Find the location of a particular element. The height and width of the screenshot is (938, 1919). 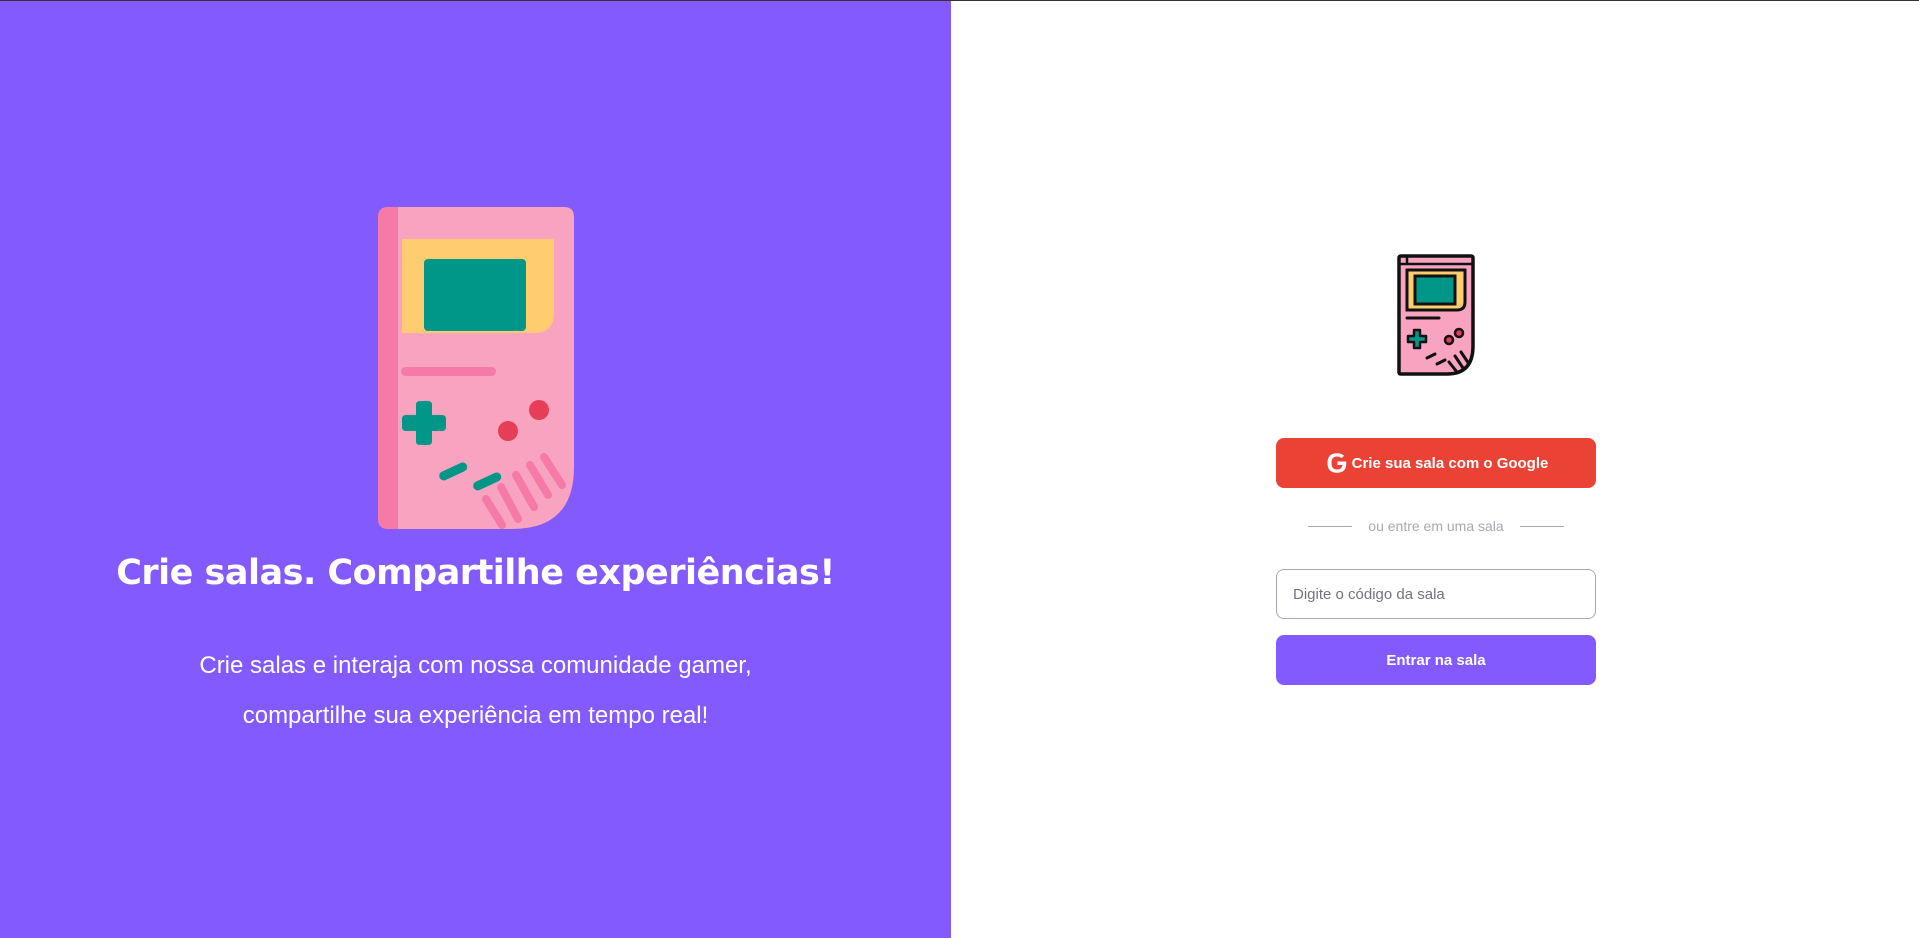

separator-text: ou entre em uma sala is located at coordinates (1436, 526).